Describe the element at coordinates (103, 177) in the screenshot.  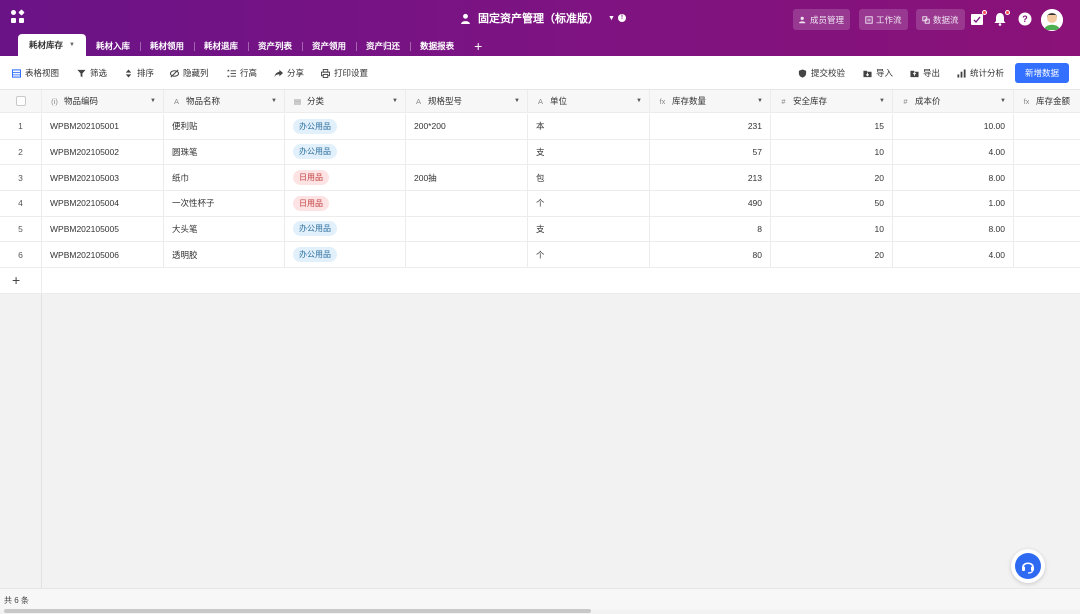
I see `cell-item-code: WPBM202105003` at that location.